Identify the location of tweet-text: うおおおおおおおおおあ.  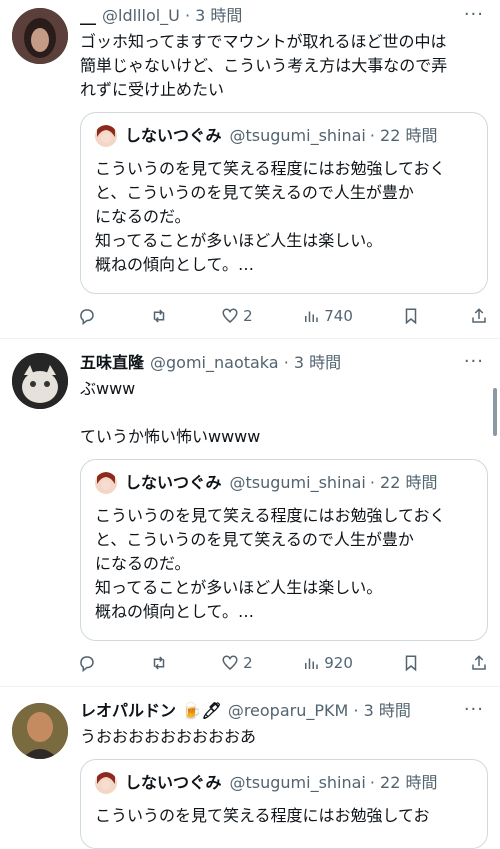
(168, 736).